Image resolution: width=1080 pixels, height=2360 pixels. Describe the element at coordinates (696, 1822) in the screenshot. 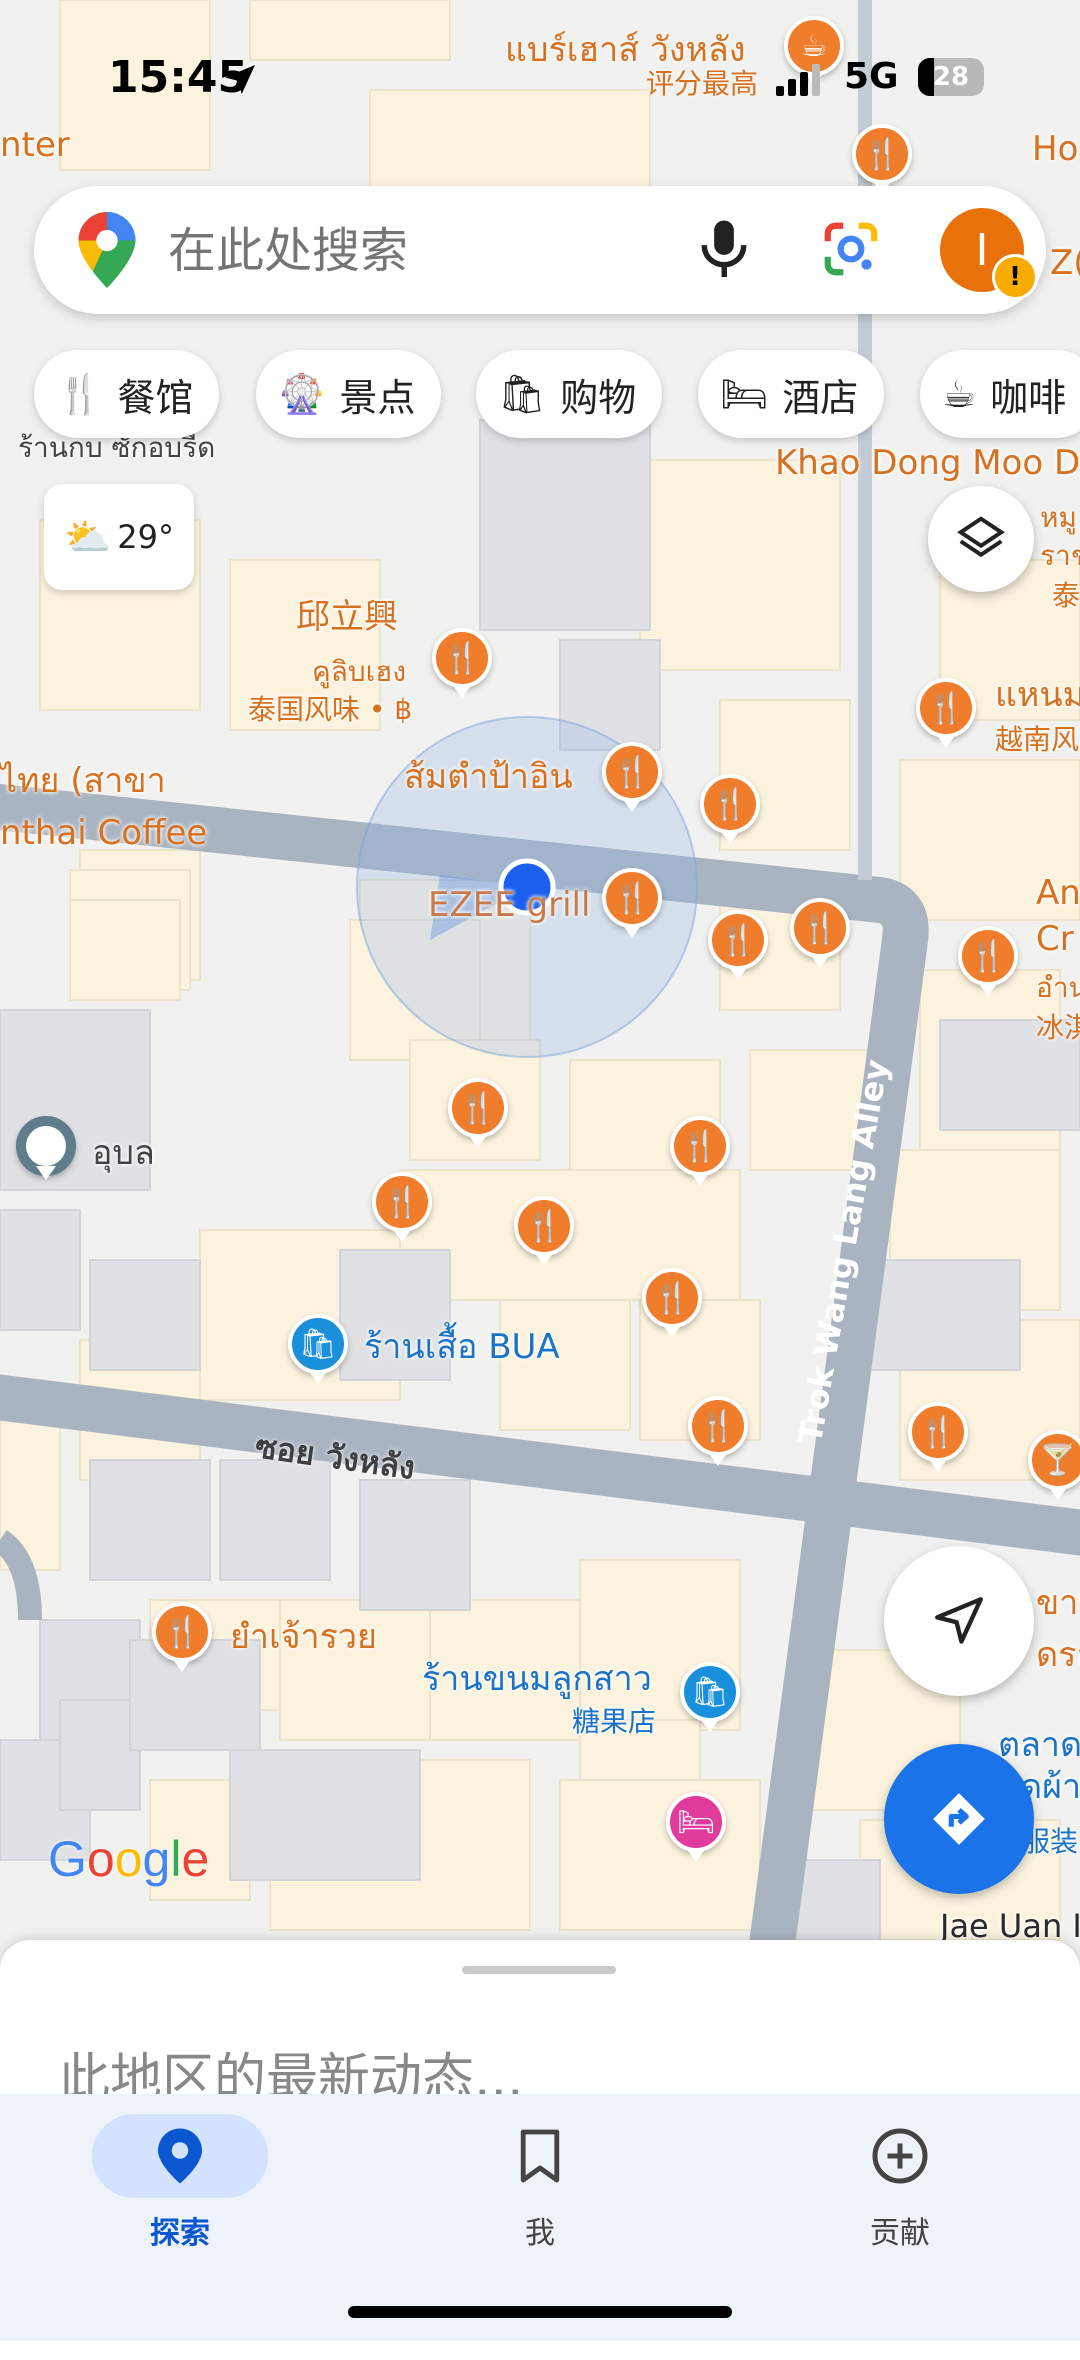

I see `hotel-poi-icon: 🛏` at that location.